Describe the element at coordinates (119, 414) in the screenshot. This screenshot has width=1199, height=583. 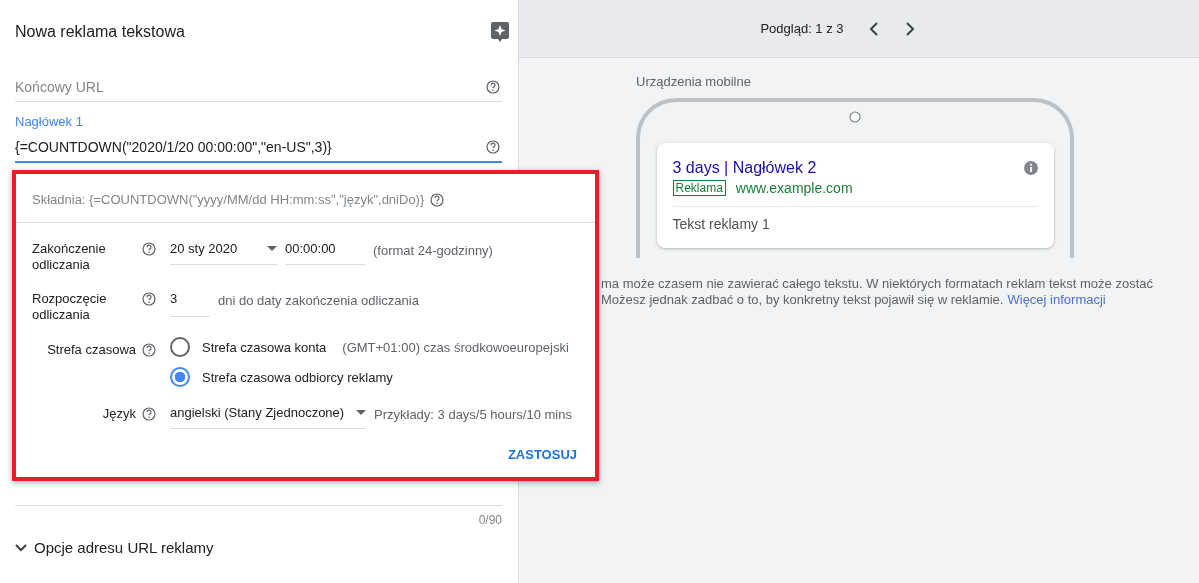
I see `setting-label: Język` at that location.